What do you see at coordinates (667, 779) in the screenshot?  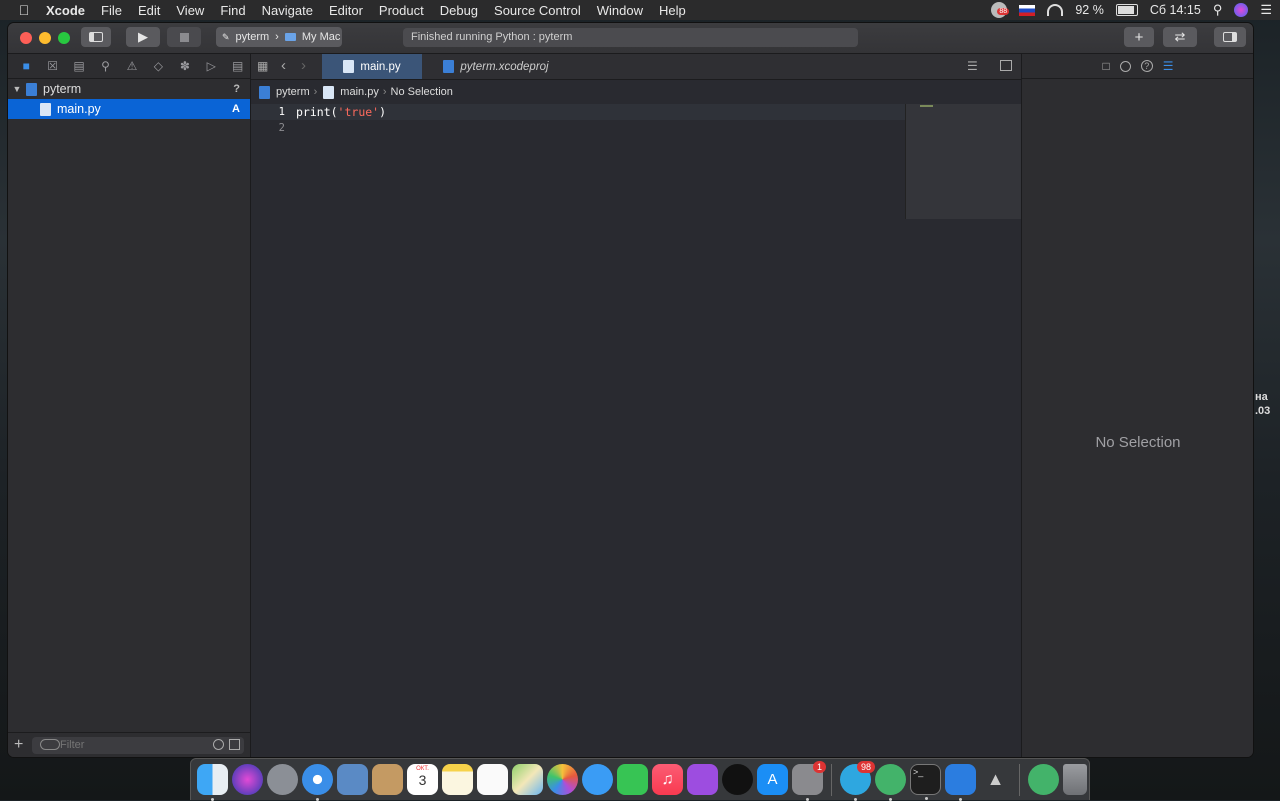 I see `music-icon: ♫` at bounding box center [667, 779].